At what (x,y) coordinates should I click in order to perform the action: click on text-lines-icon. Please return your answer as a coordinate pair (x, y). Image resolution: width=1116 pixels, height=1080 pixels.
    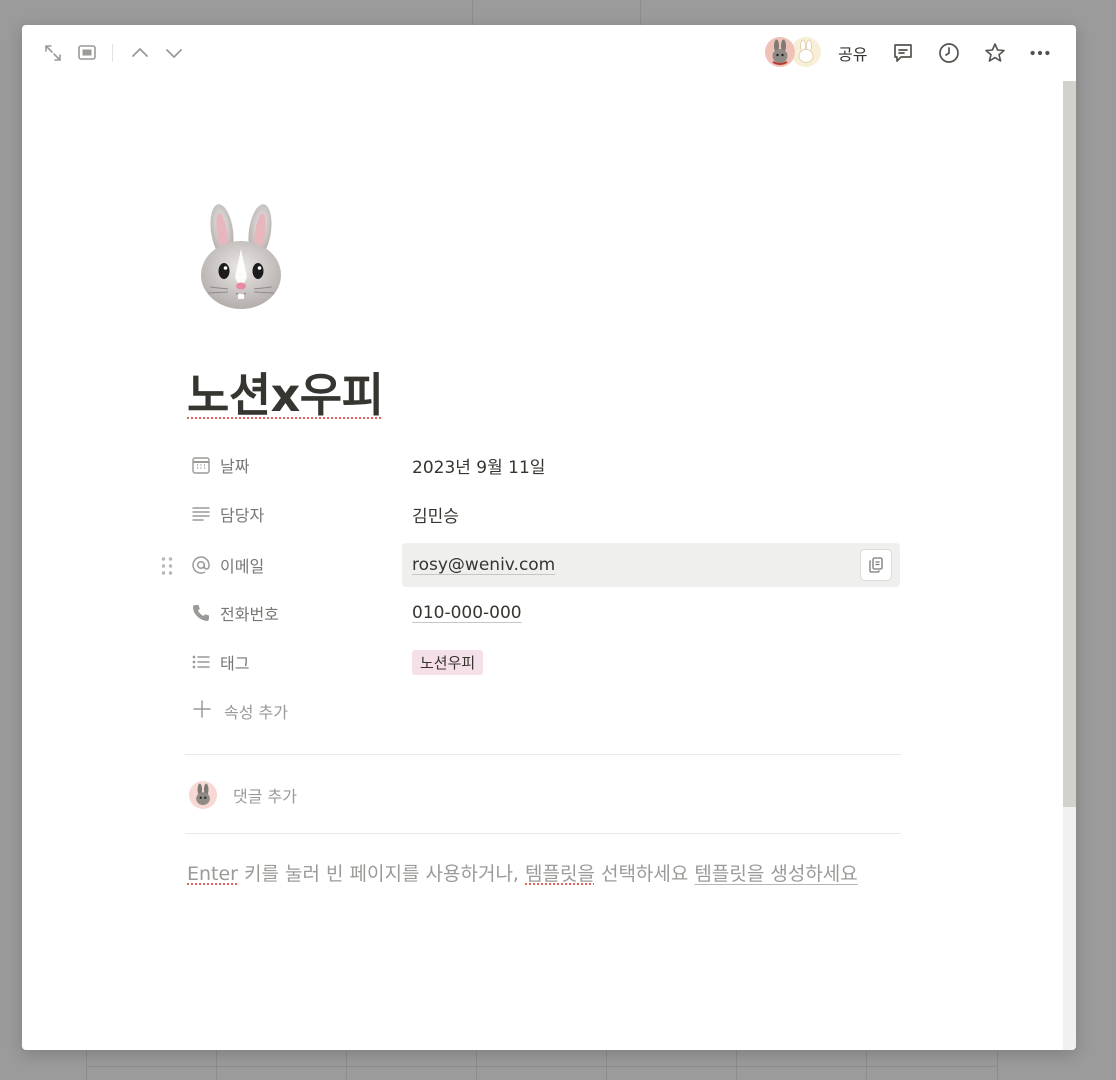
    Looking at the image, I should click on (201, 514).